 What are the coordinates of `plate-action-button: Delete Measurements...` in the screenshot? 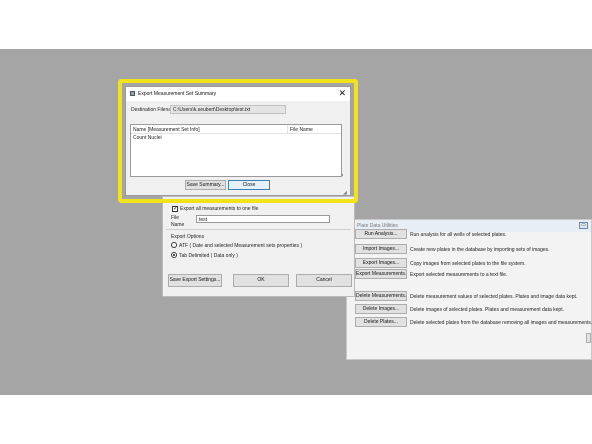 It's located at (381, 296).